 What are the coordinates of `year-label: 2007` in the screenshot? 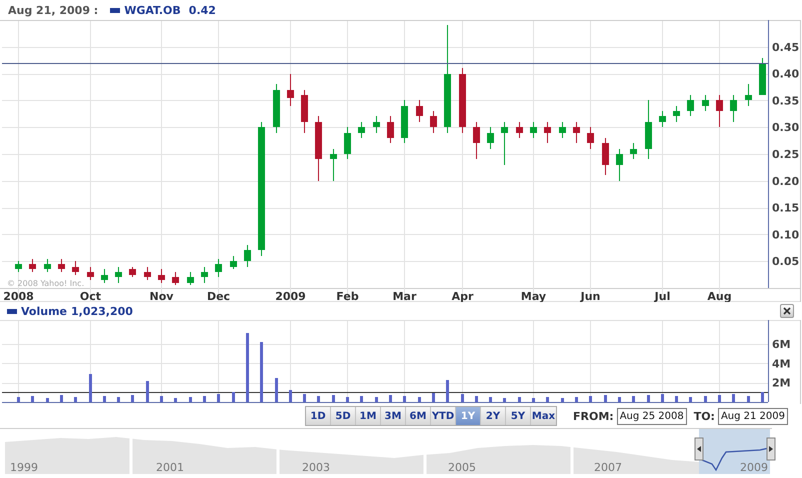 It's located at (608, 467).